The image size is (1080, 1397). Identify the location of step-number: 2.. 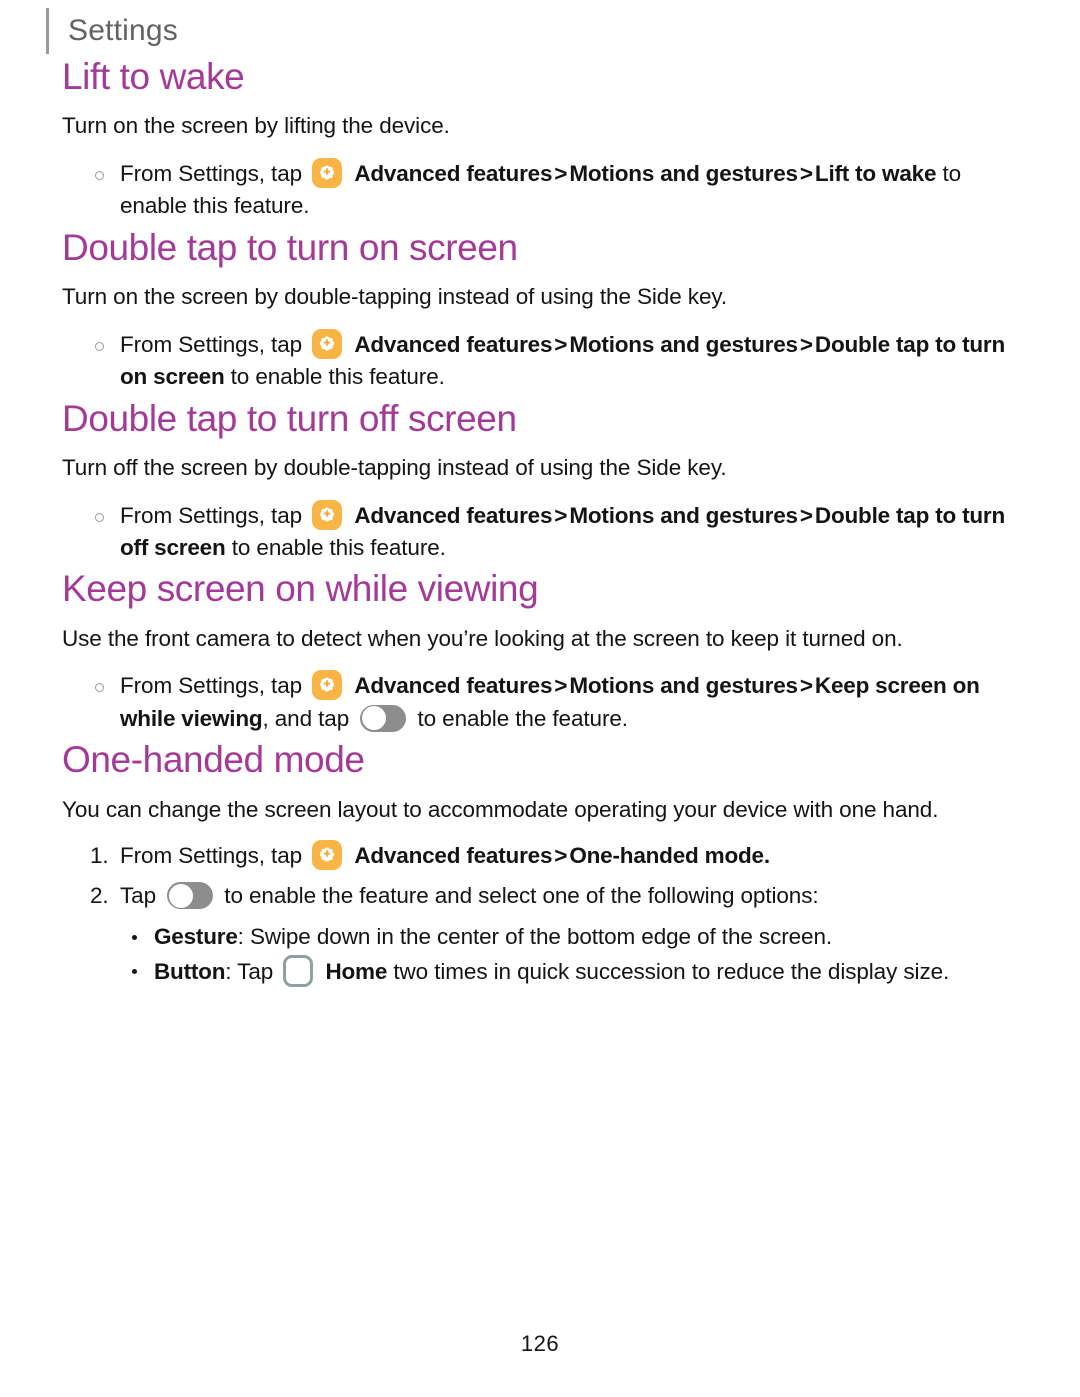
(99, 896).